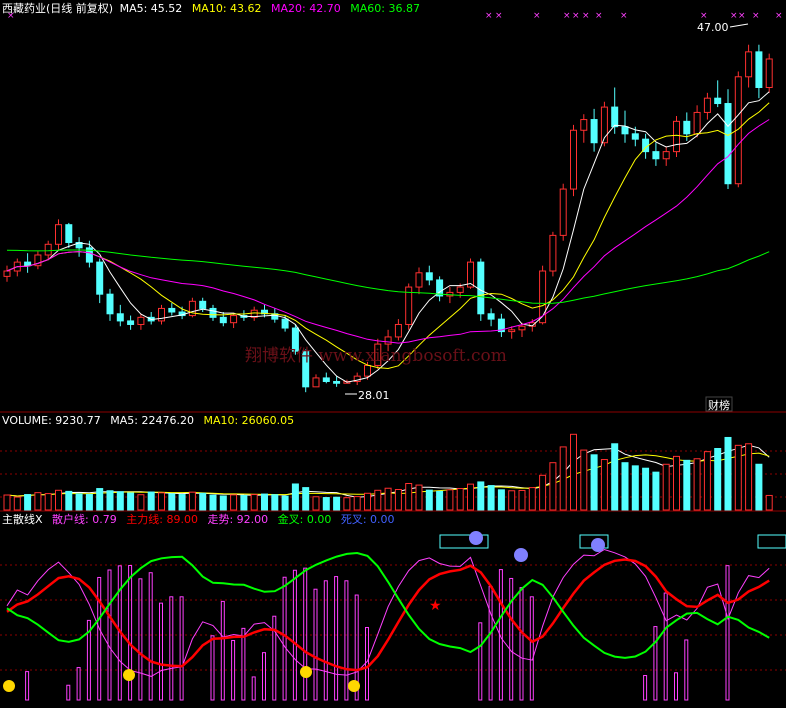  Describe the element at coordinates (719, 405) in the screenshot. I see `finance-badge-label: 财榜` at that location.